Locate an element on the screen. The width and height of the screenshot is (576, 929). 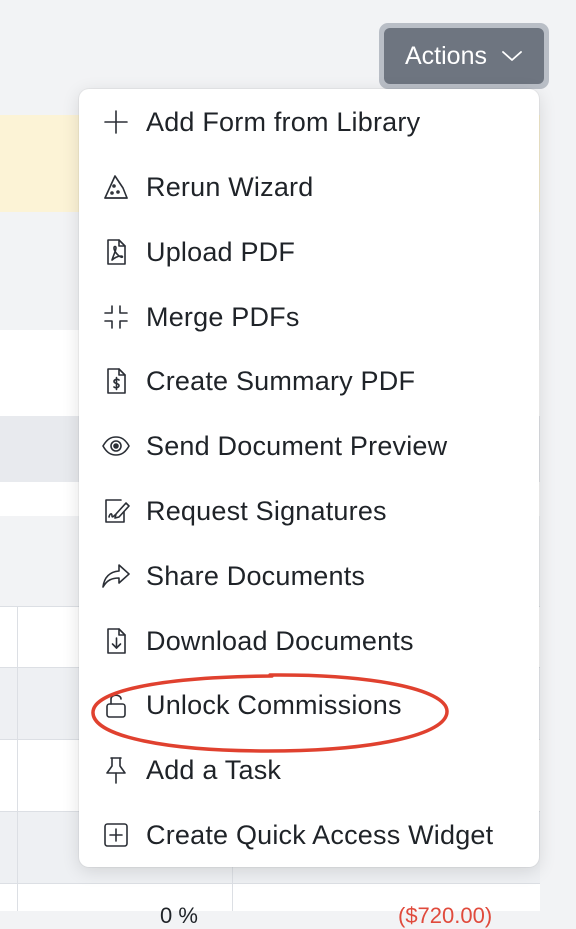
menu-item-label: Create Quick Access Widget is located at coordinates (320, 834).